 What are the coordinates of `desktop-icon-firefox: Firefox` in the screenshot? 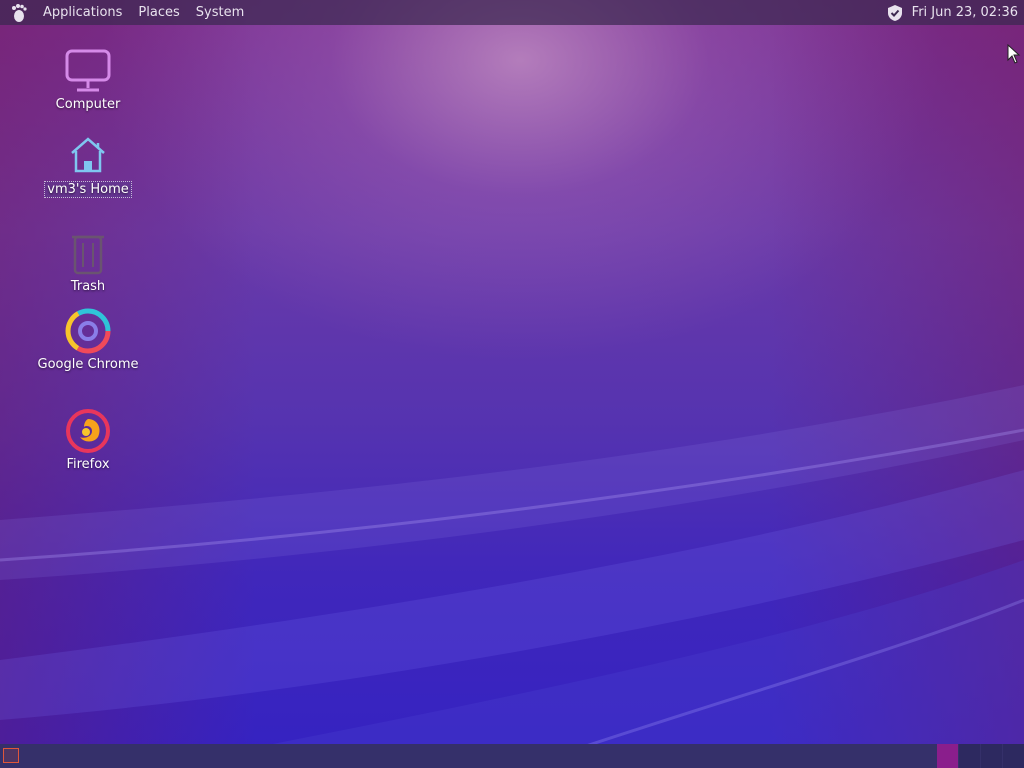 It's located at (88, 439).